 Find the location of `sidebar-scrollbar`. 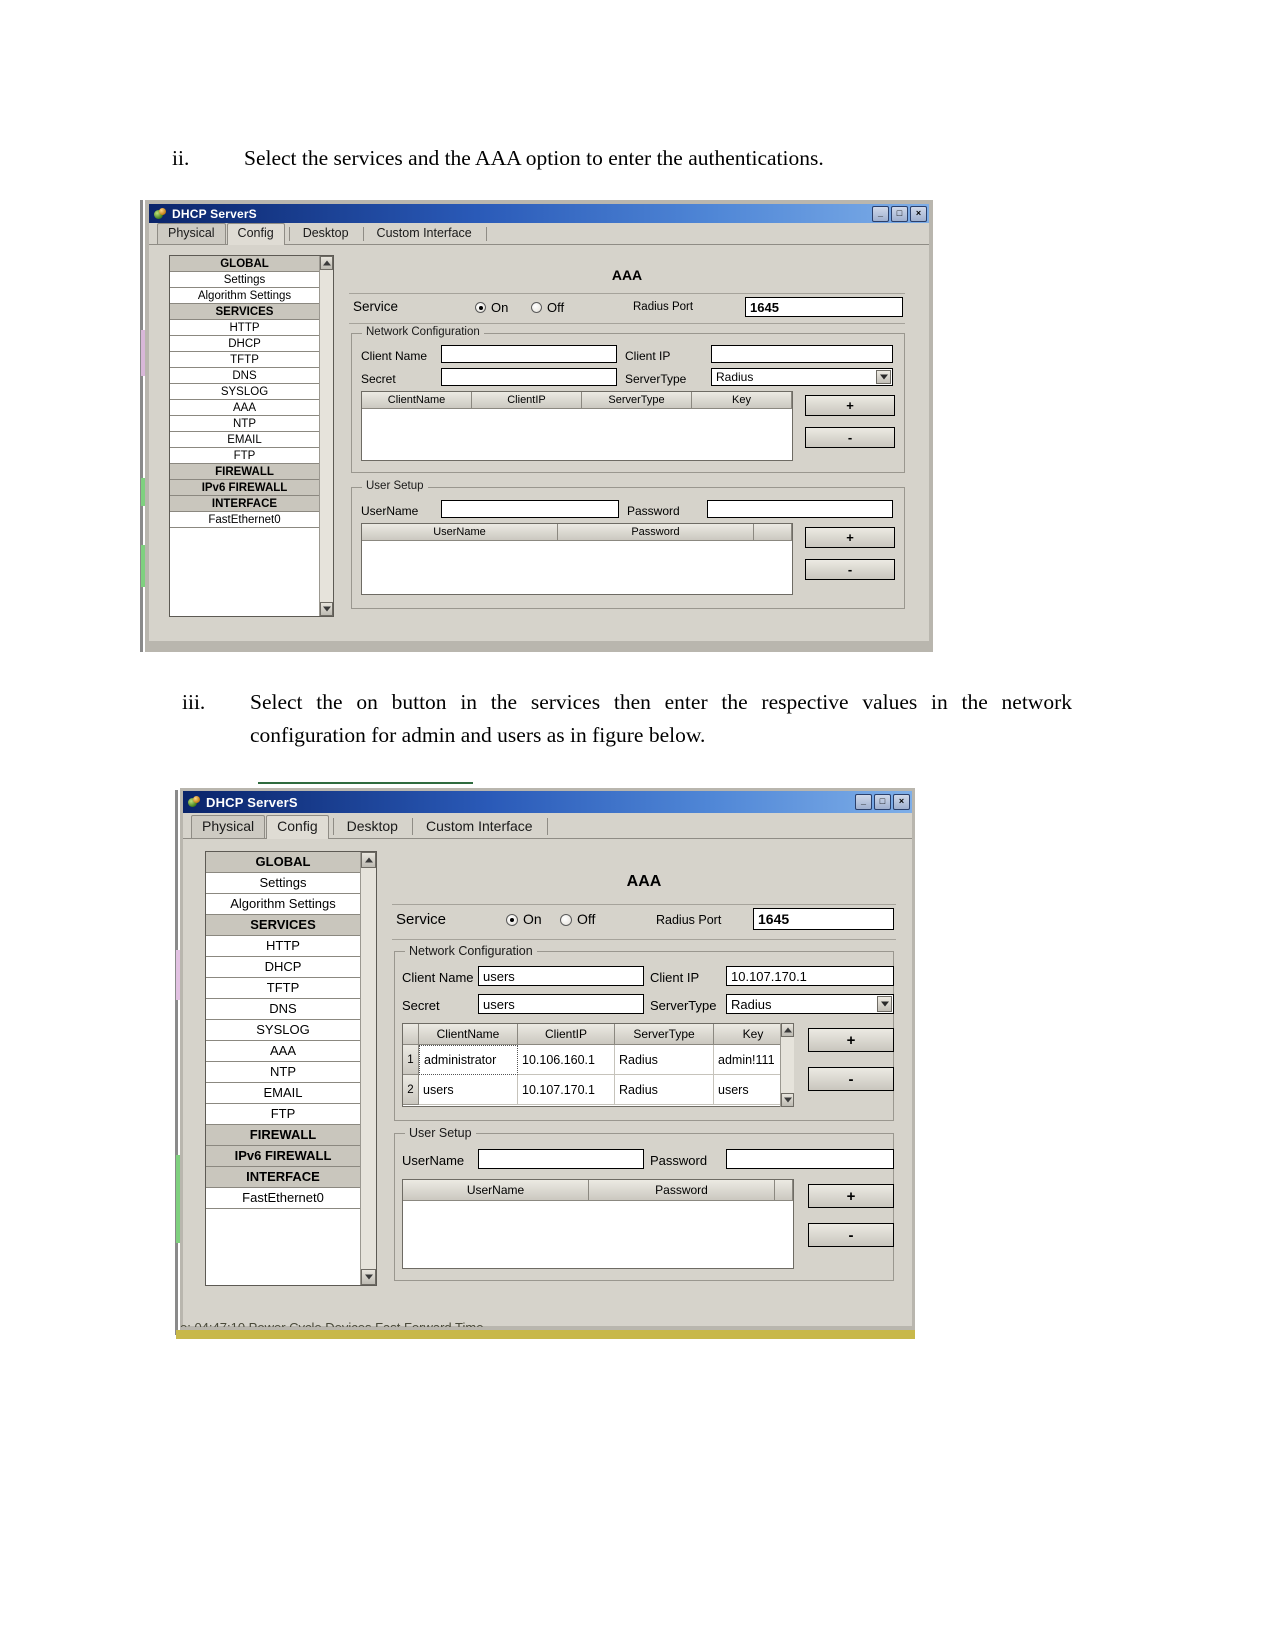

sidebar-scrollbar is located at coordinates (326, 436).